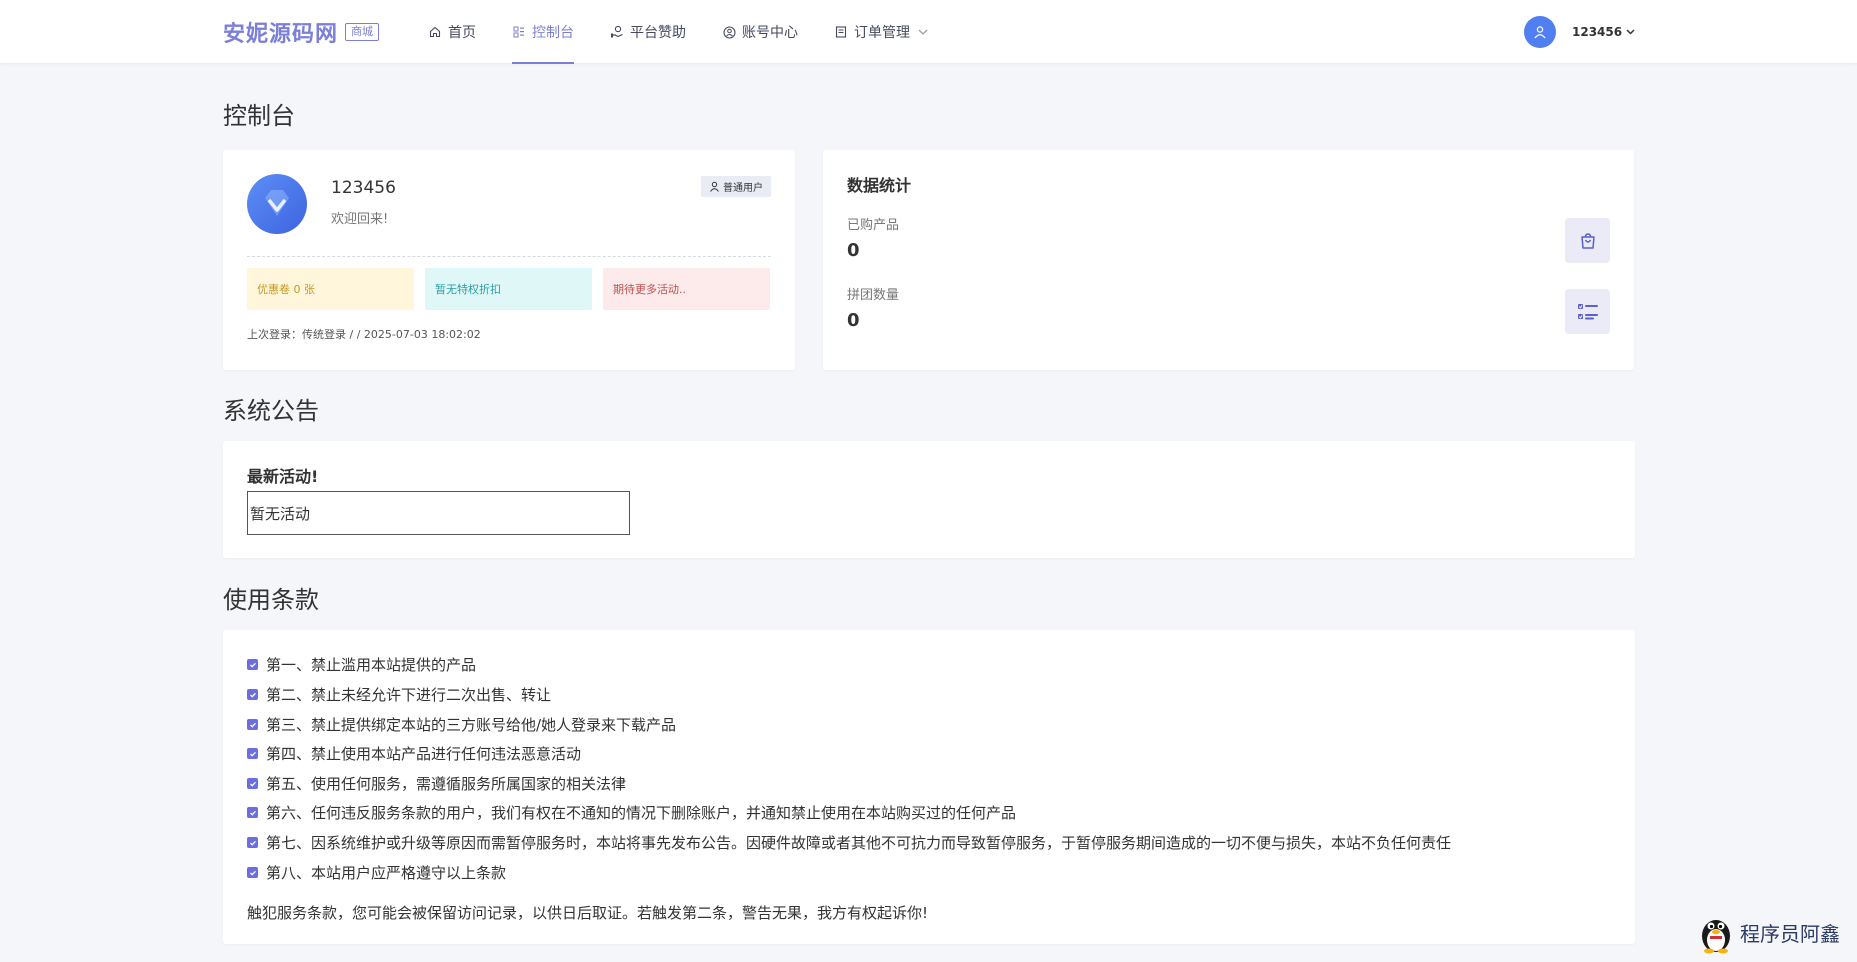 Image resolution: width=1857 pixels, height=962 pixels. I want to click on checklist-icon, so click(1587, 311).